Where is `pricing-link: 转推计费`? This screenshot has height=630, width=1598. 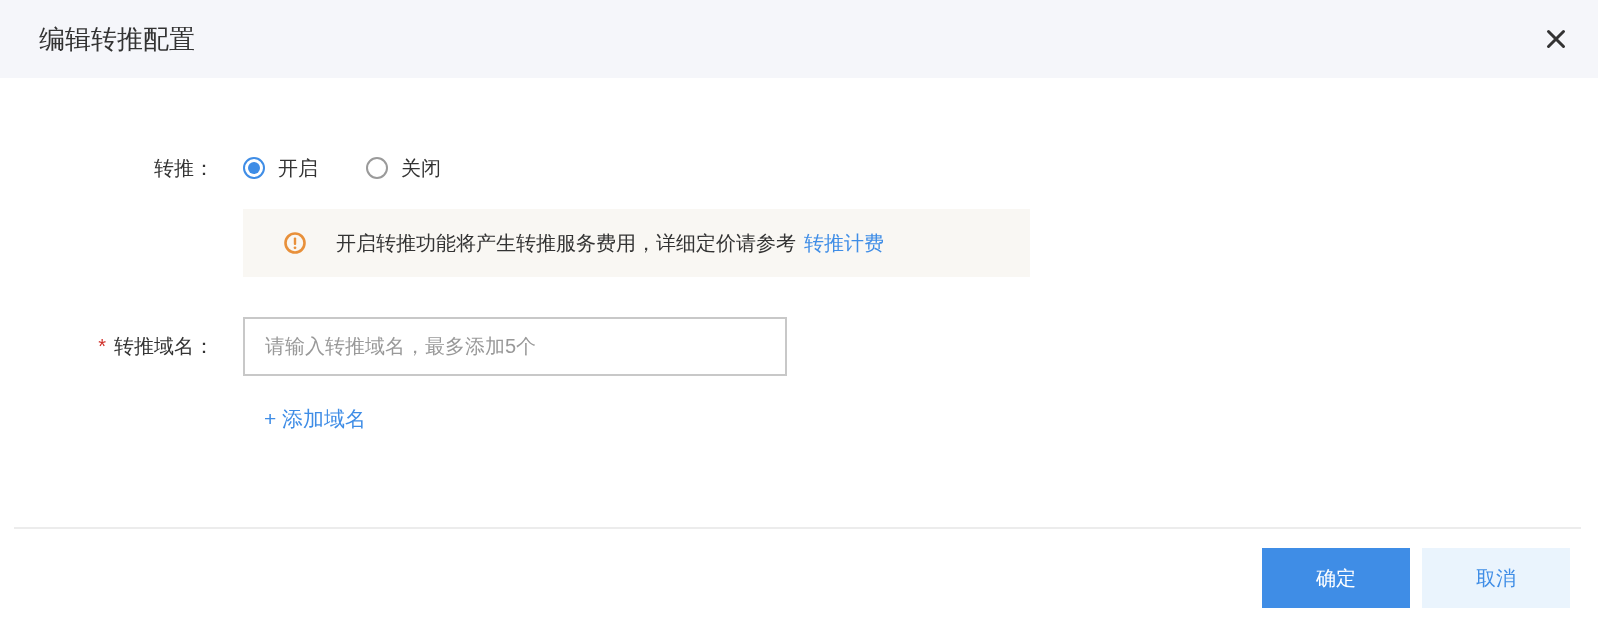 pricing-link: 转推计费 is located at coordinates (844, 242).